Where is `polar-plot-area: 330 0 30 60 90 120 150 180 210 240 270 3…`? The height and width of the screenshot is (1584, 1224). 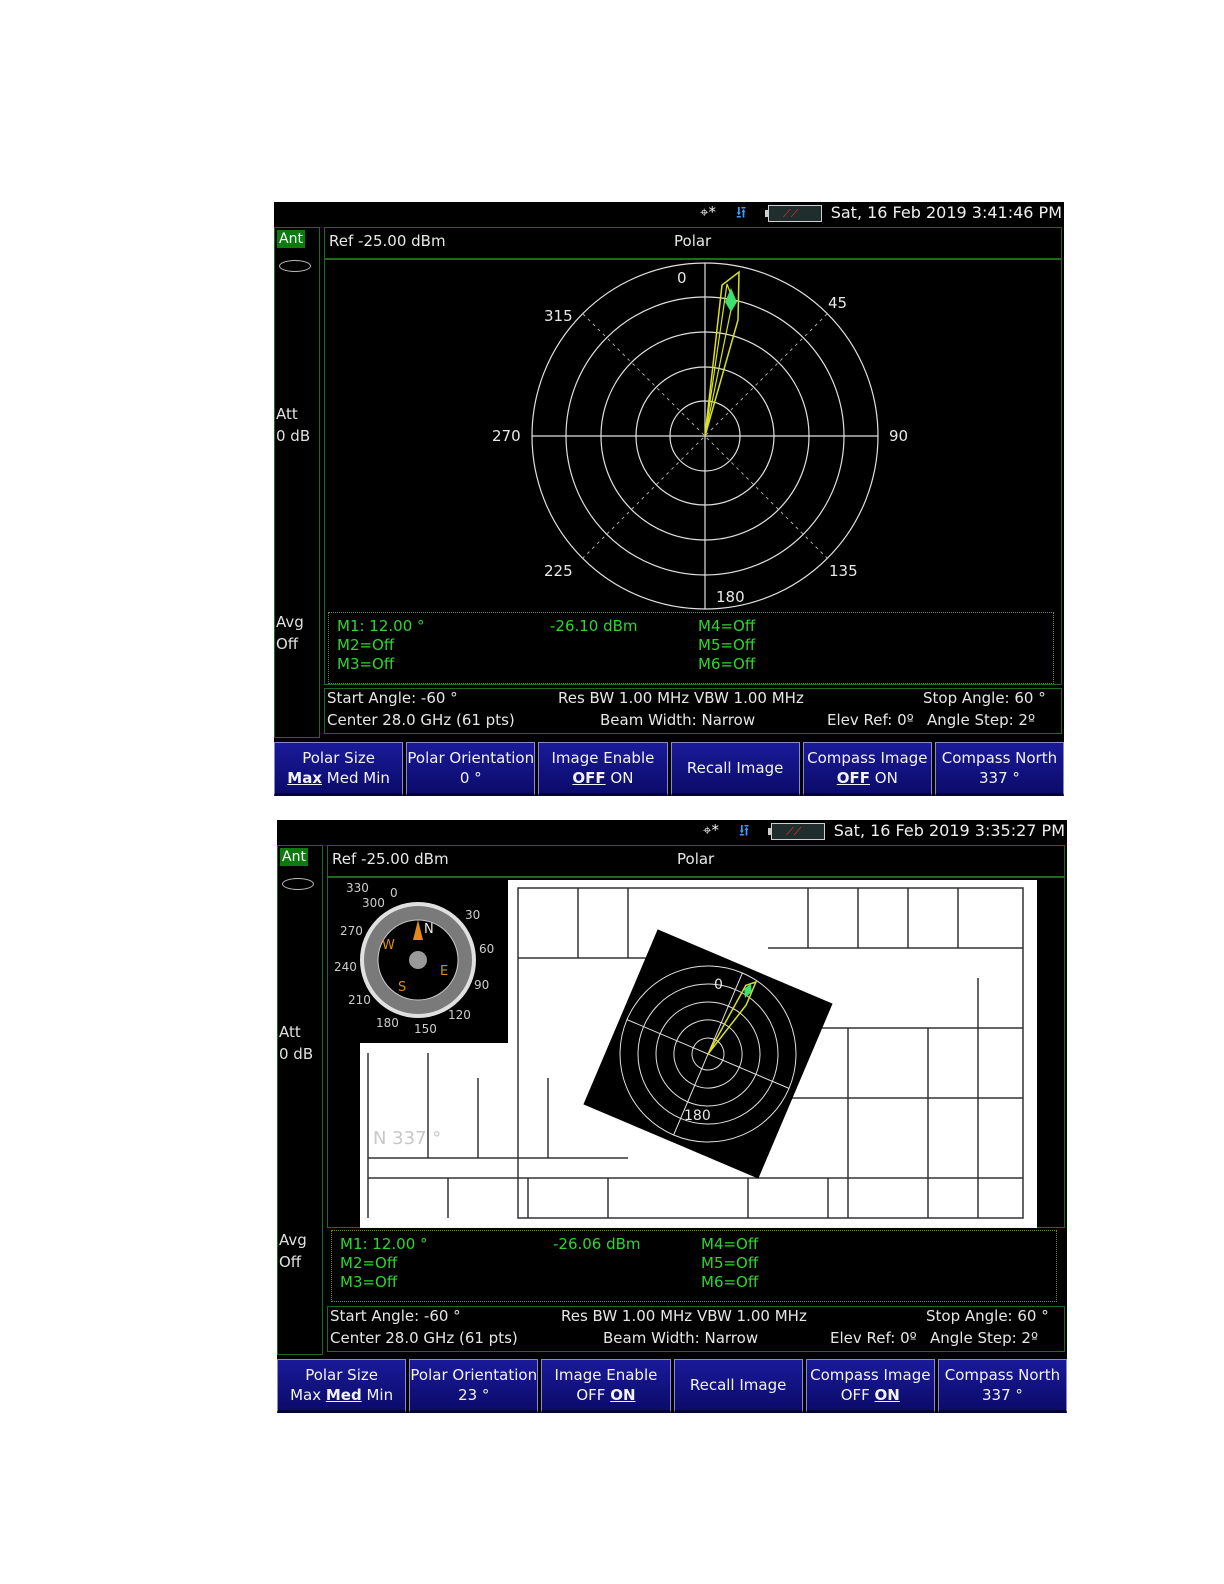
polar-plot-area: 330 0 30 60 90 120 150 180 210 240 270 3… is located at coordinates (696, 1052).